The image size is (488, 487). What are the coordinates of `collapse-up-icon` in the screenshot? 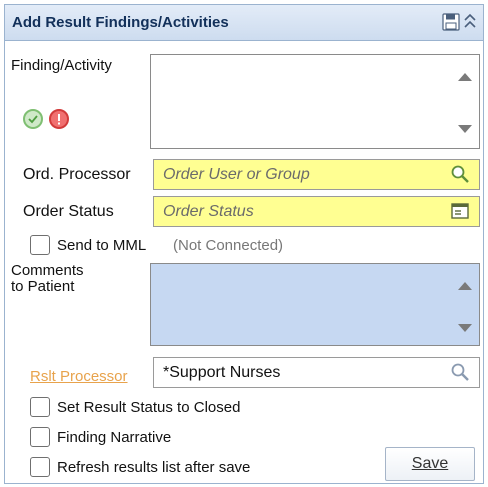 It's located at (470, 22).